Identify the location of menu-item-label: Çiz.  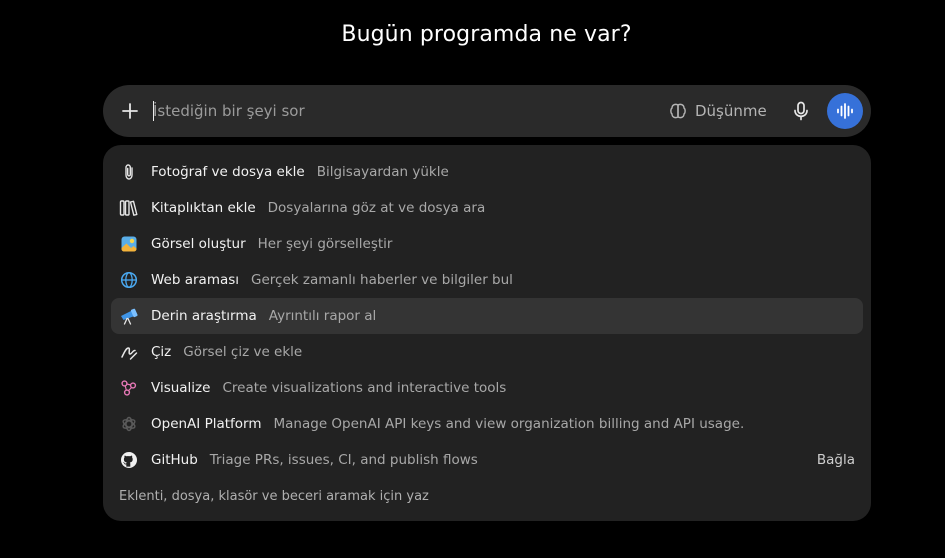
(161, 352).